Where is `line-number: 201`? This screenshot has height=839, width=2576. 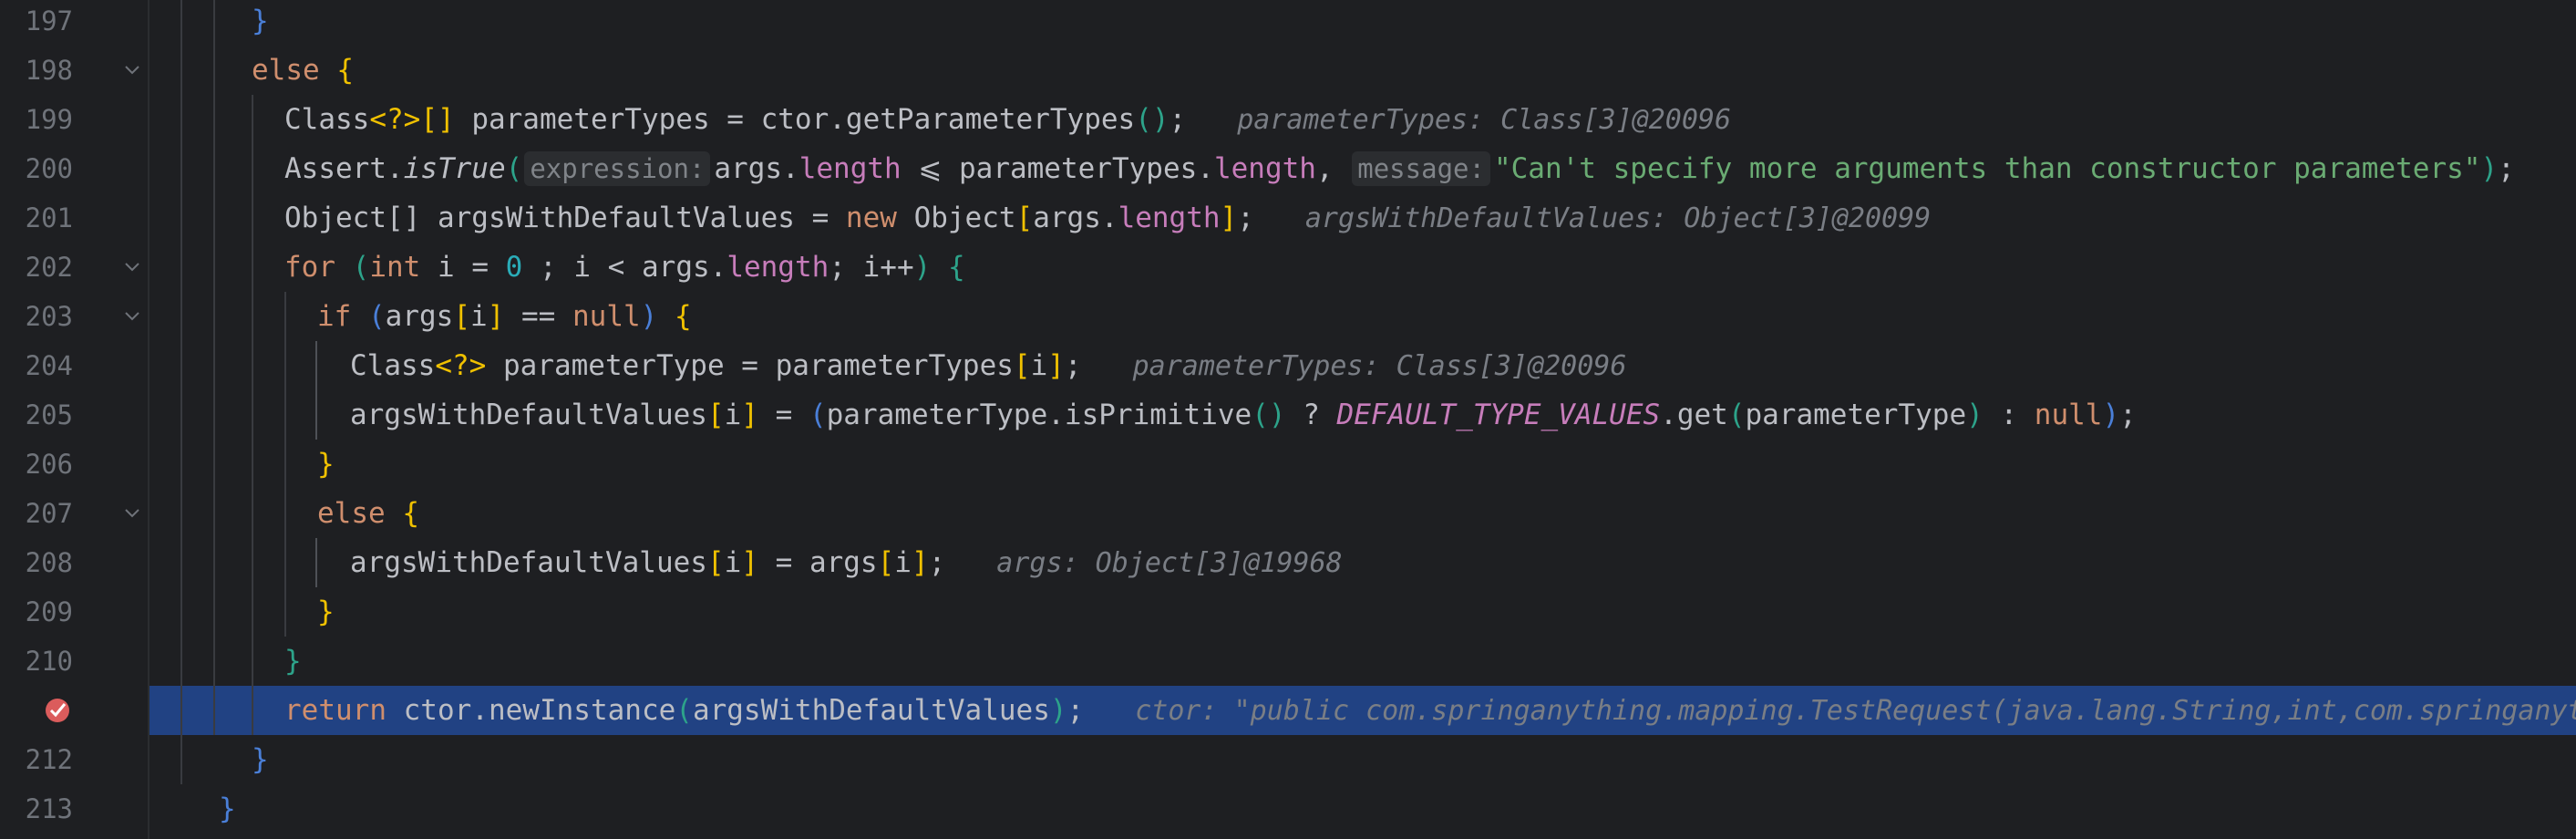
line-number: 201 is located at coordinates (49, 217).